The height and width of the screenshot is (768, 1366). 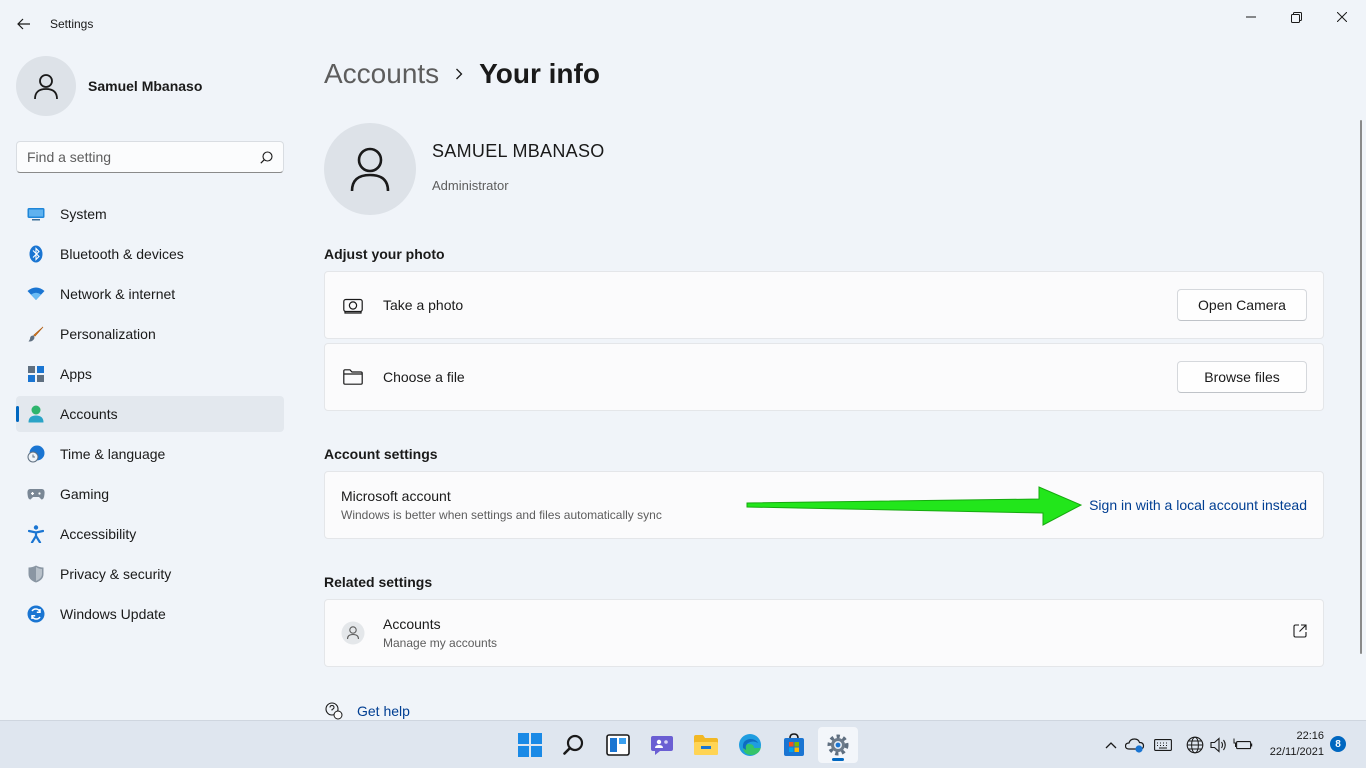 What do you see at coordinates (1296, 752) in the screenshot?
I see `clock-date: 22/11/2021` at bounding box center [1296, 752].